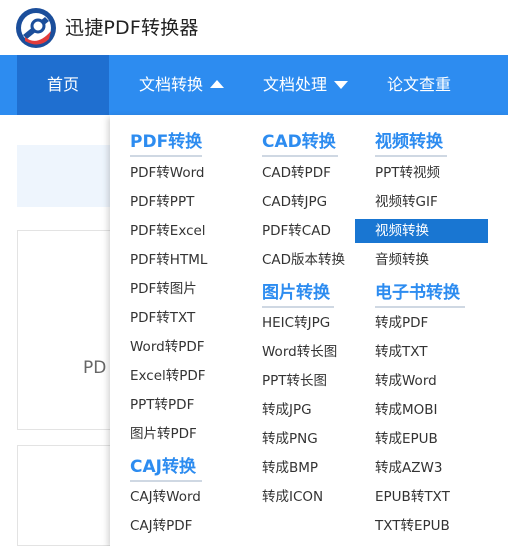 Image resolution: width=508 pixels, height=546 pixels. What do you see at coordinates (412, 497) in the screenshot?
I see `menu-item-epub-to-txt: EPUB转TXT` at bounding box center [412, 497].